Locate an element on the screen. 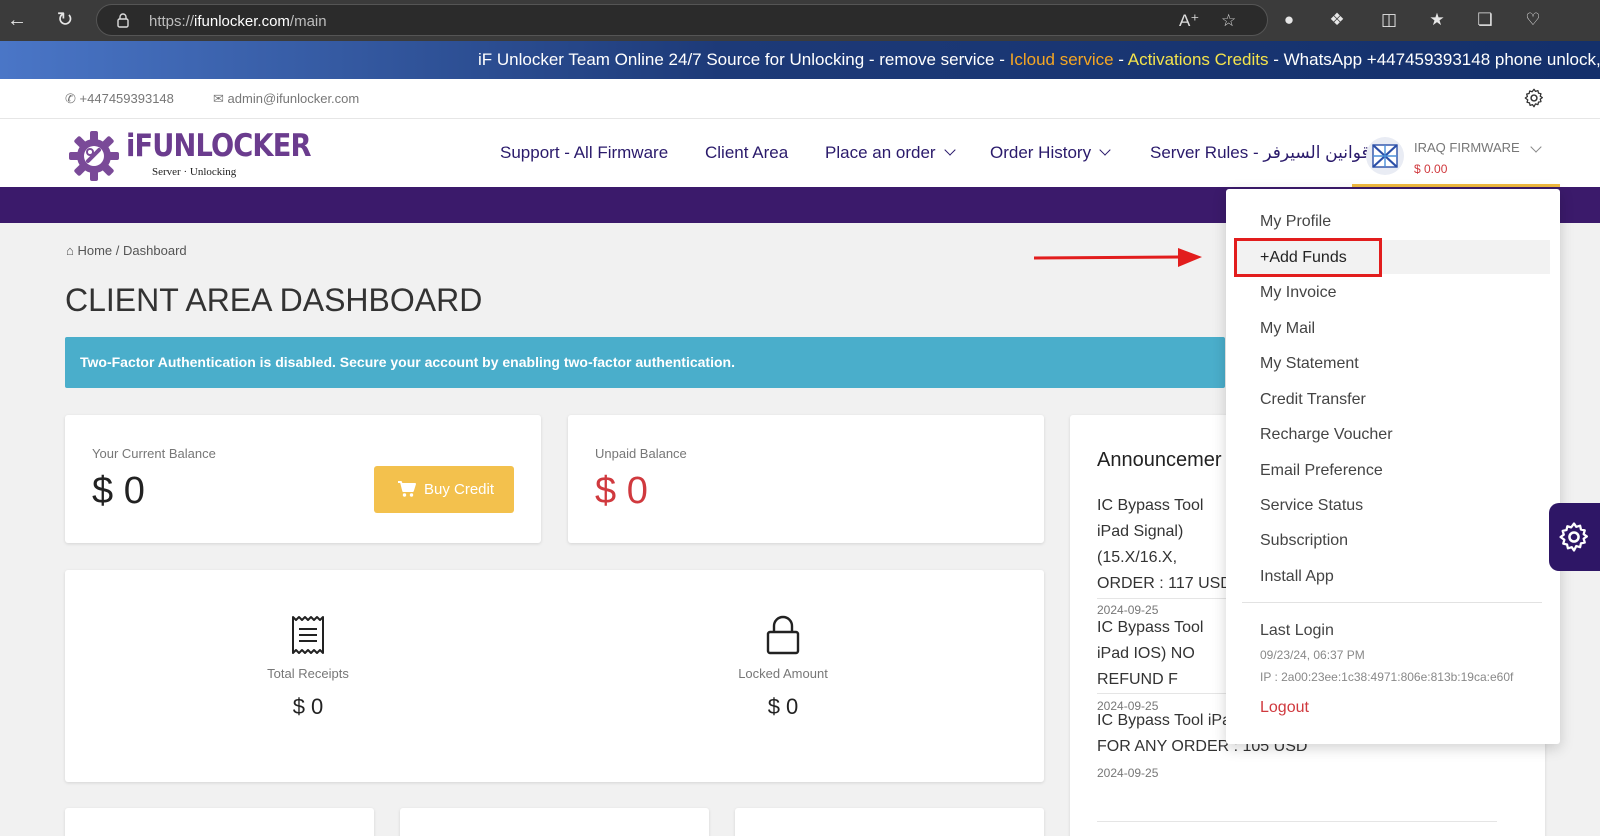  menu-item-my-profile: My Profile is located at coordinates (1295, 222).